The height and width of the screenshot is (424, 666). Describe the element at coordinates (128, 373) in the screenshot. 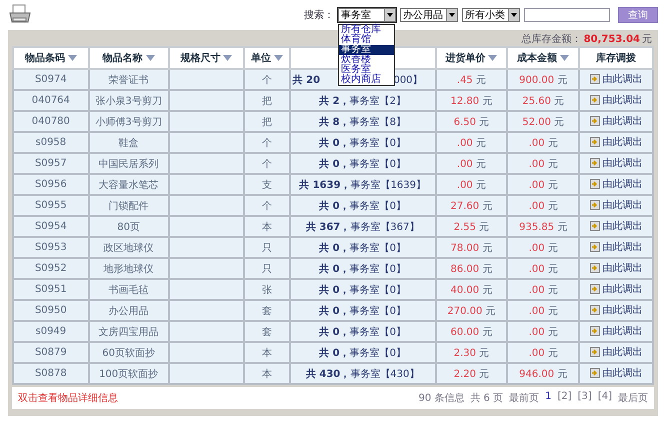

I see `table-cell: 100页软面抄` at that location.